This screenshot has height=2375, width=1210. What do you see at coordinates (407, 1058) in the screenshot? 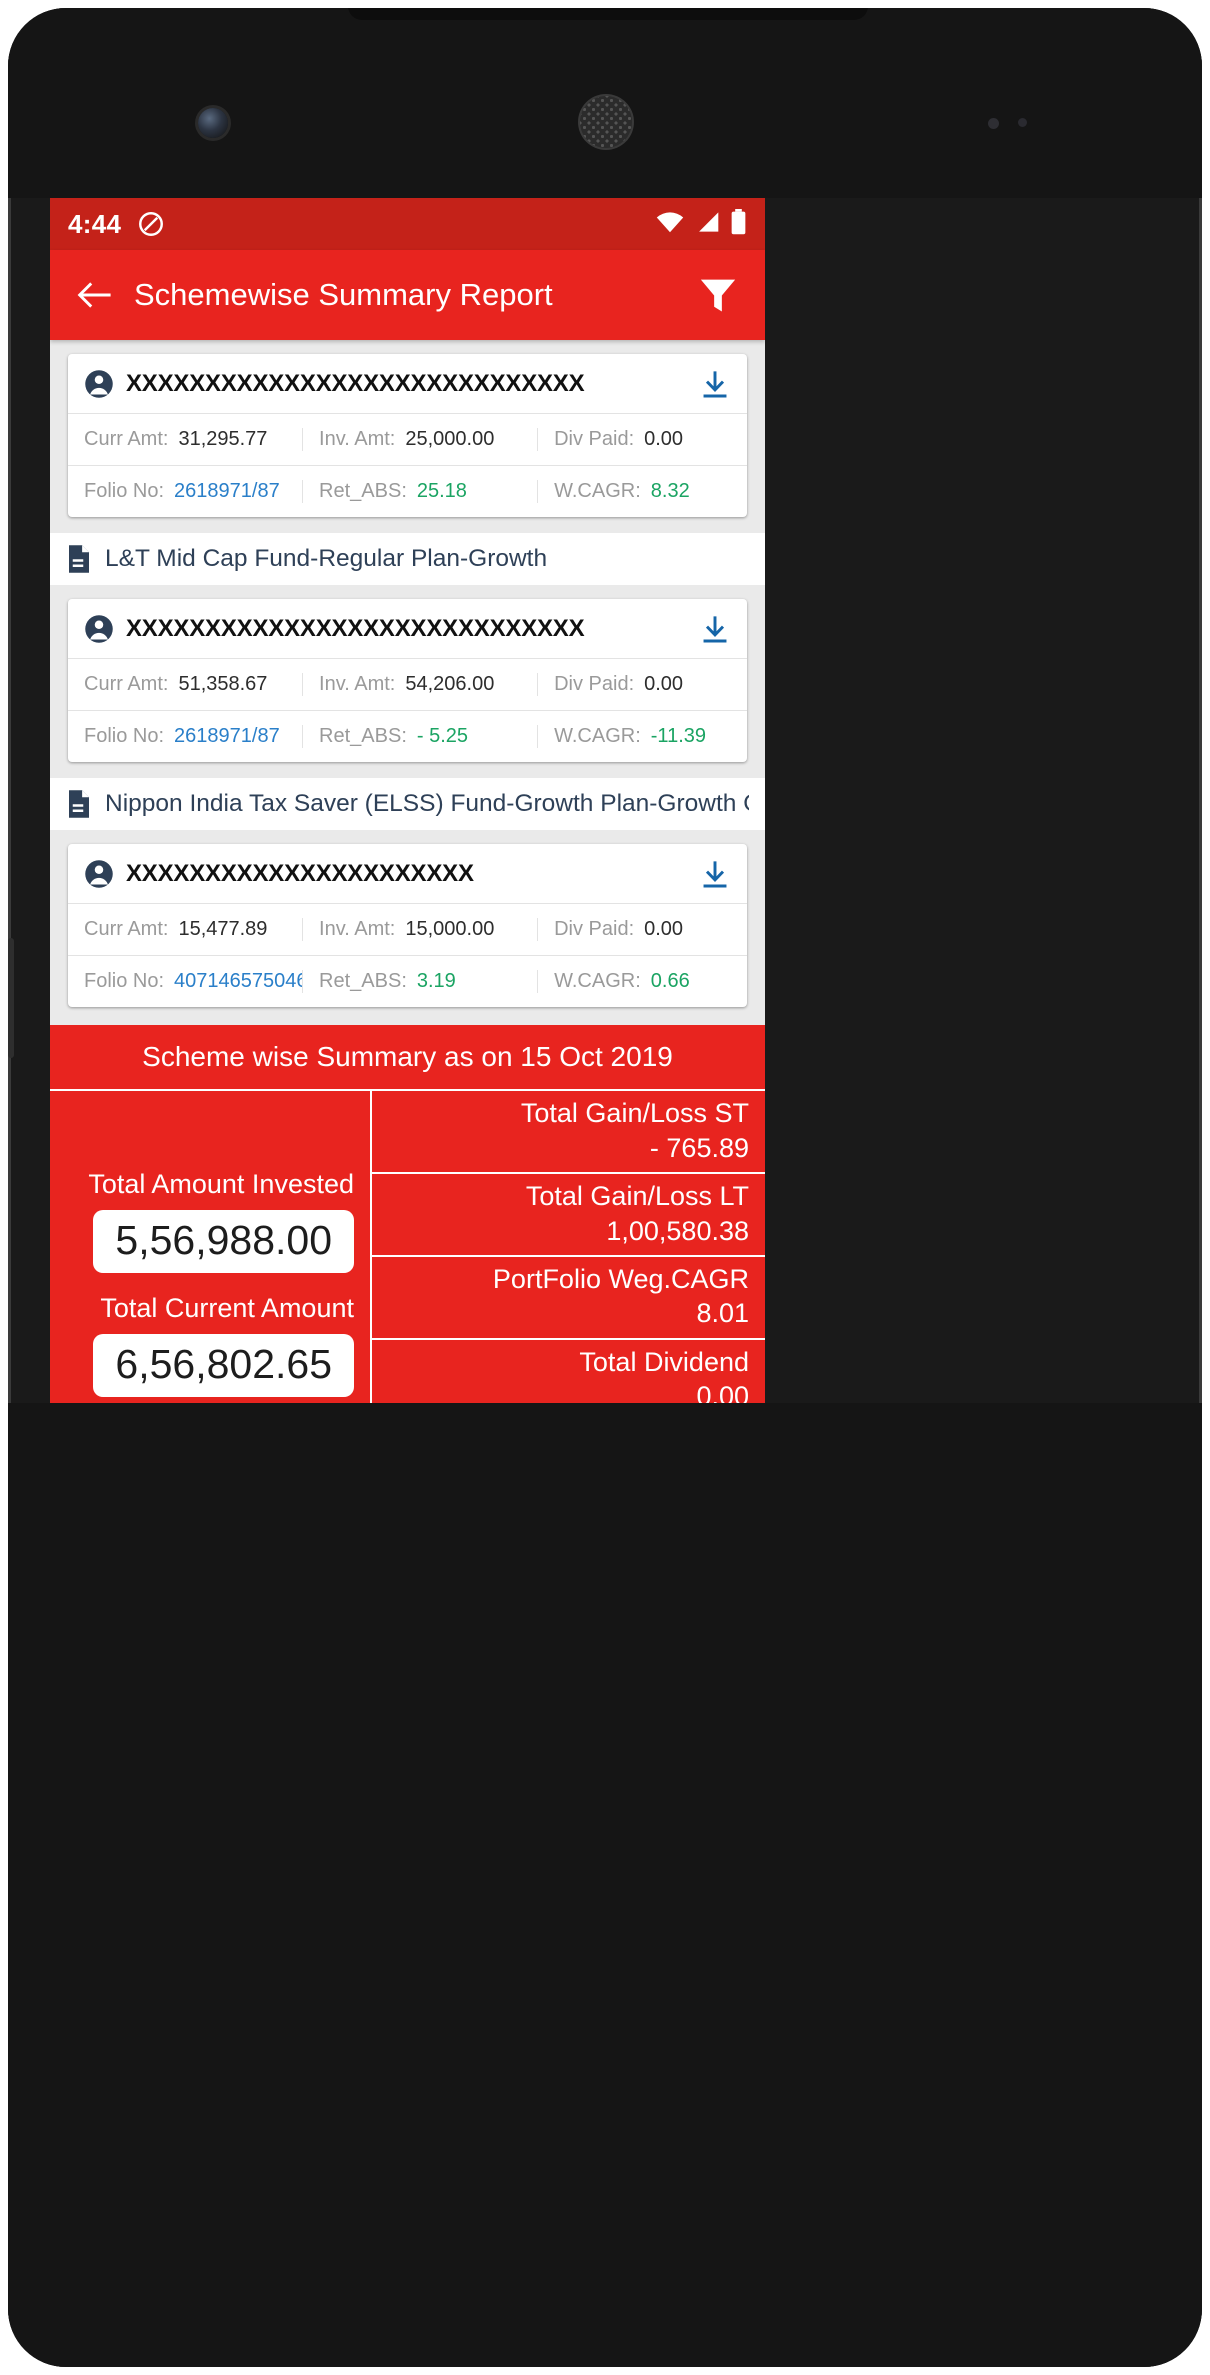
I see `summary-title: Scheme wise Summary as on 15 Oct 2019` at bounding box center [407, 1058].